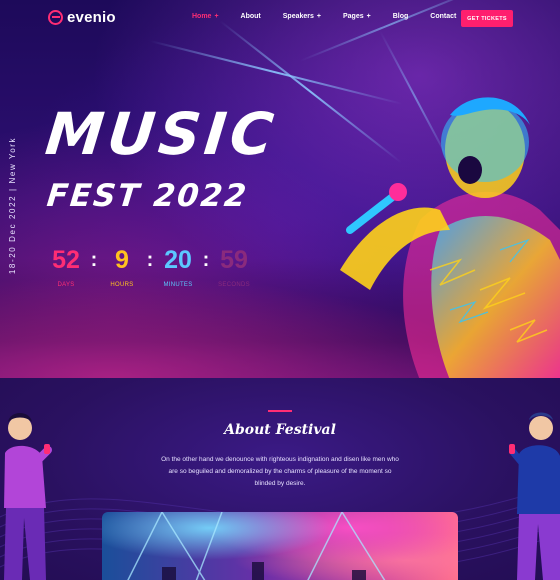 The height and width of the screenshot is (580, 560). Describe the element at coordinates (353, 16) in the screenshot. I see `nav-label: Pages` at that location.